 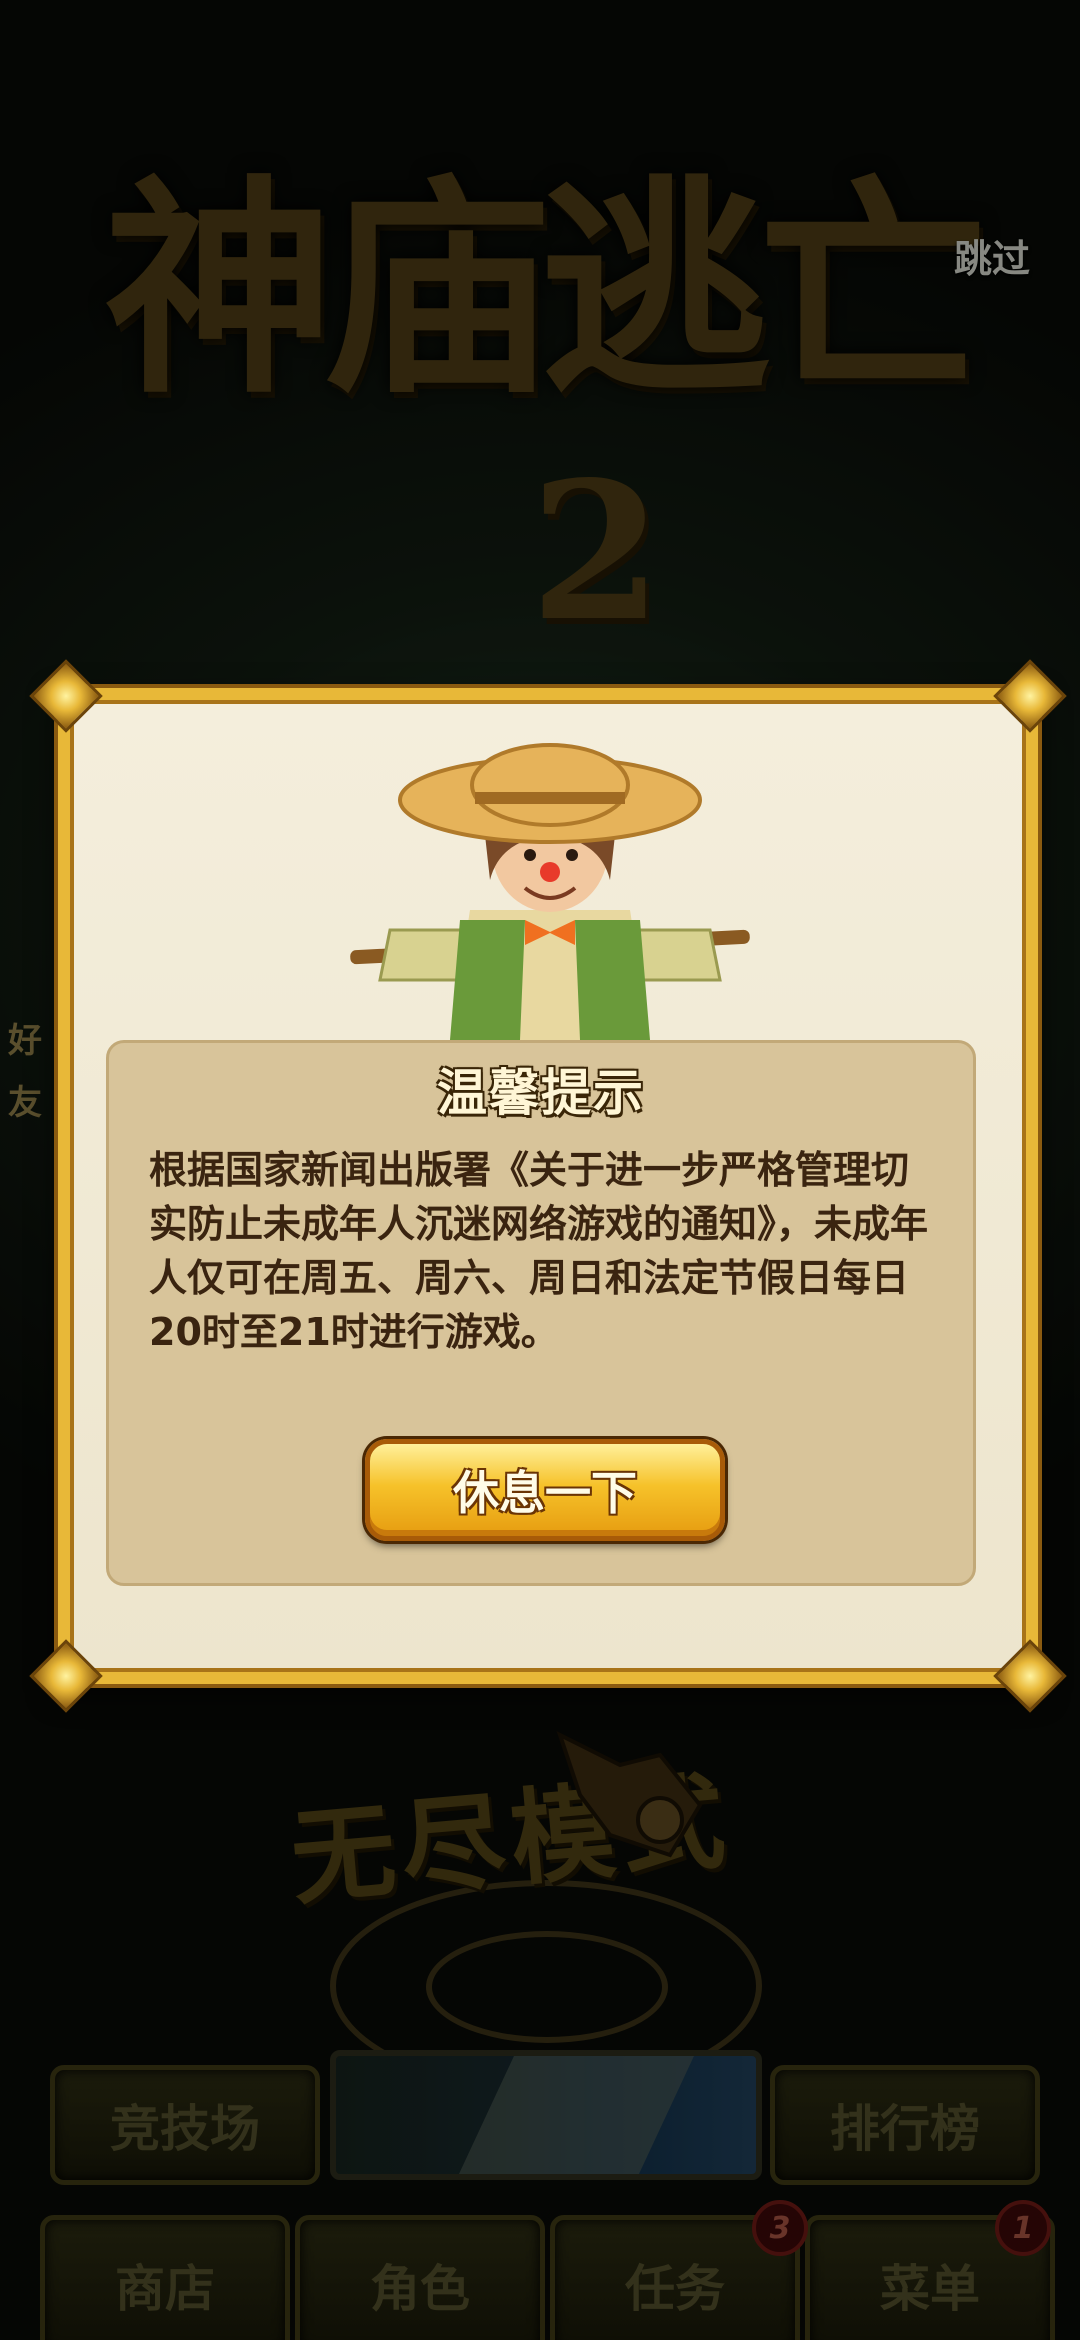 What do you see at coordinates (545, 1493) in the screenshot?
I see `take-a-break-label: 休息一下` at bounding box center [545, 1493].